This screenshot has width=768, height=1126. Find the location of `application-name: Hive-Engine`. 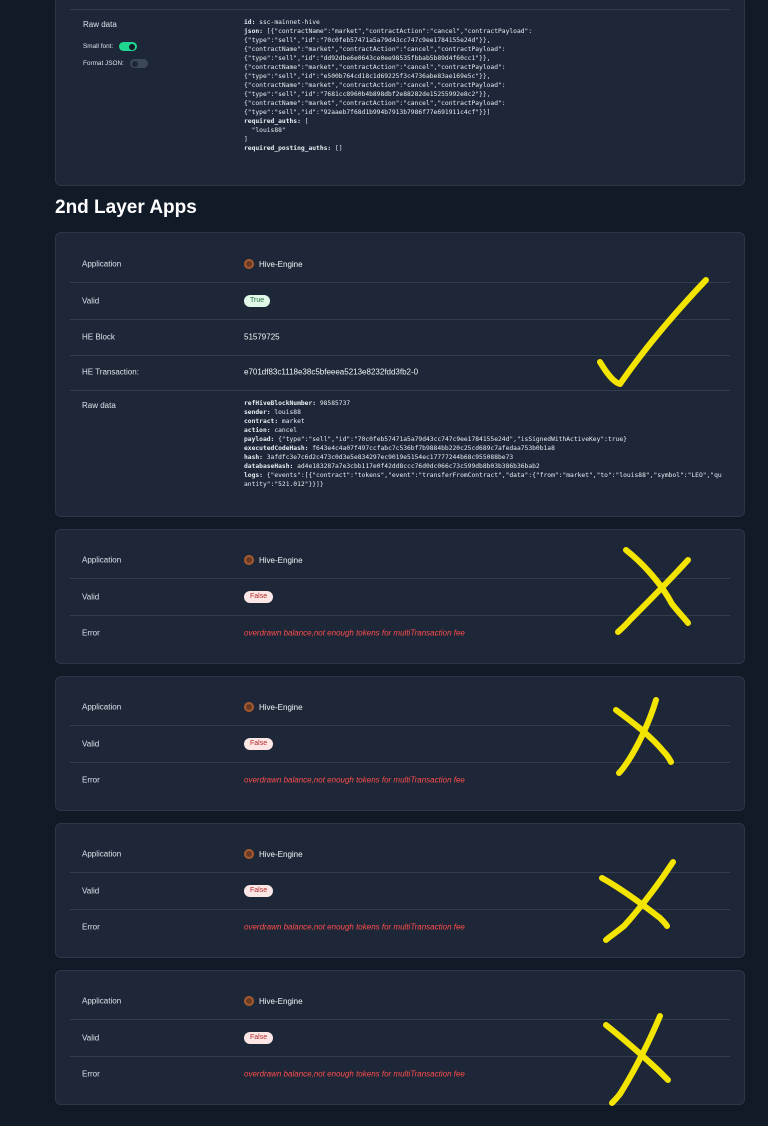

application-name: Hive-Engine is located at coordinates (281, 560).